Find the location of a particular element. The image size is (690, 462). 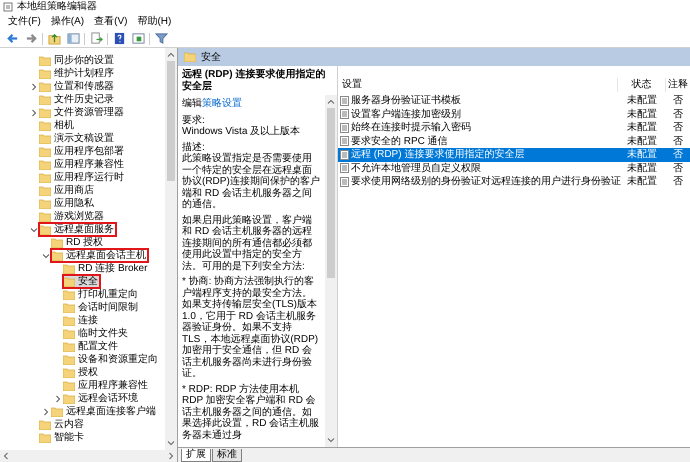

tree-item-label: 云内容 is located at coordinates (69, 424).